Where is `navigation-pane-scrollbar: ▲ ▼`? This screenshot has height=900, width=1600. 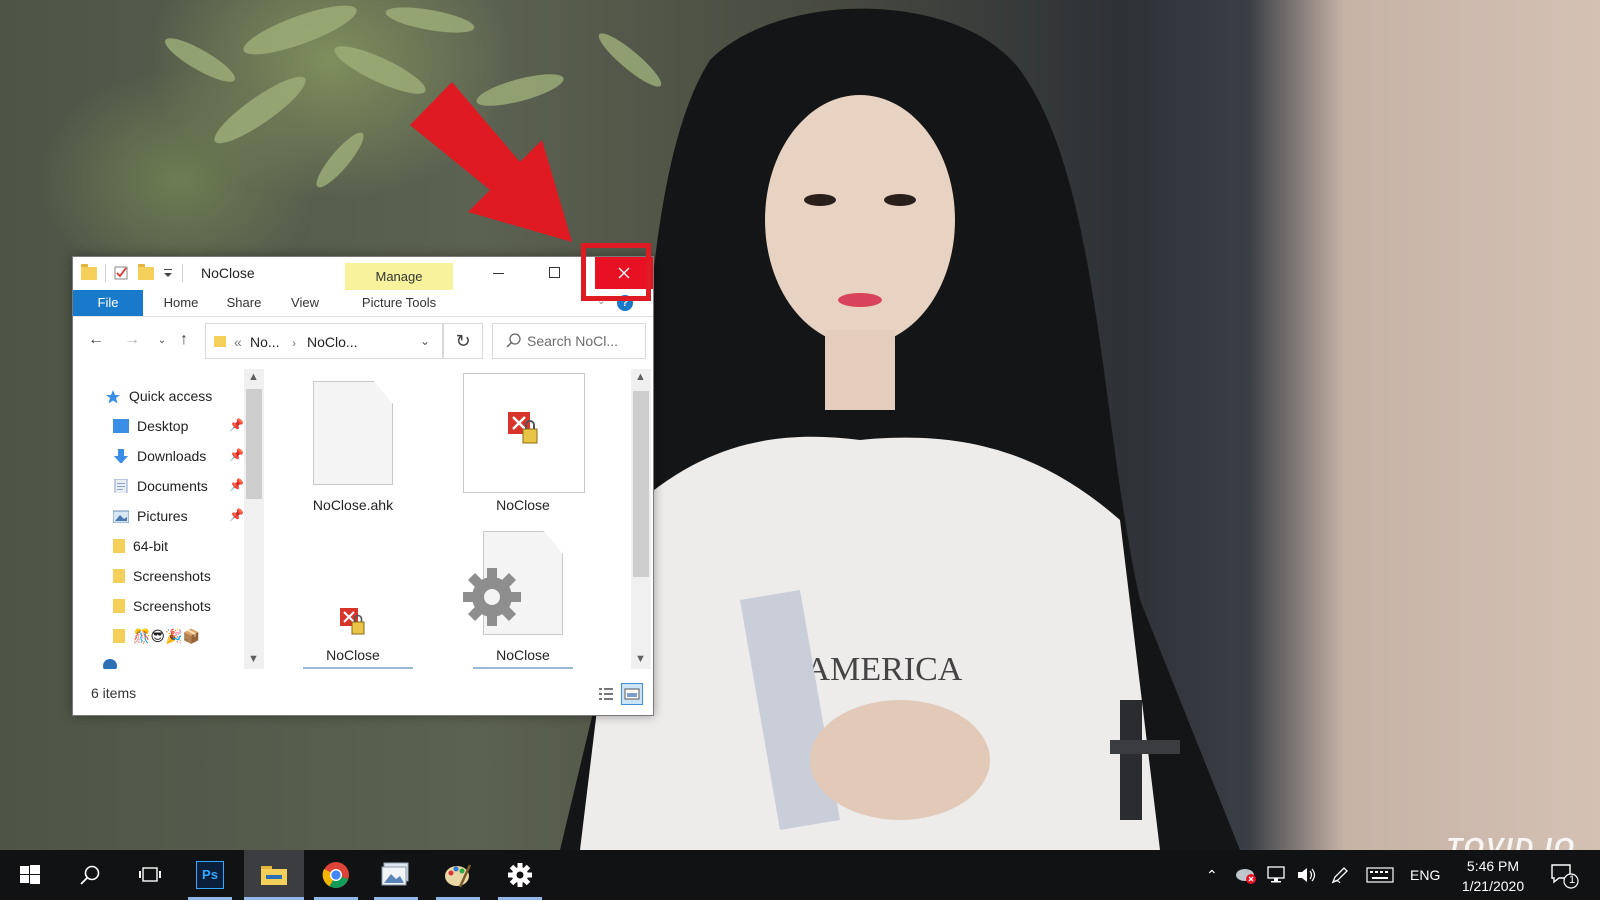
navigation-pane-scrollbar: ▲ ▼ is located at coordinates (254, 519).